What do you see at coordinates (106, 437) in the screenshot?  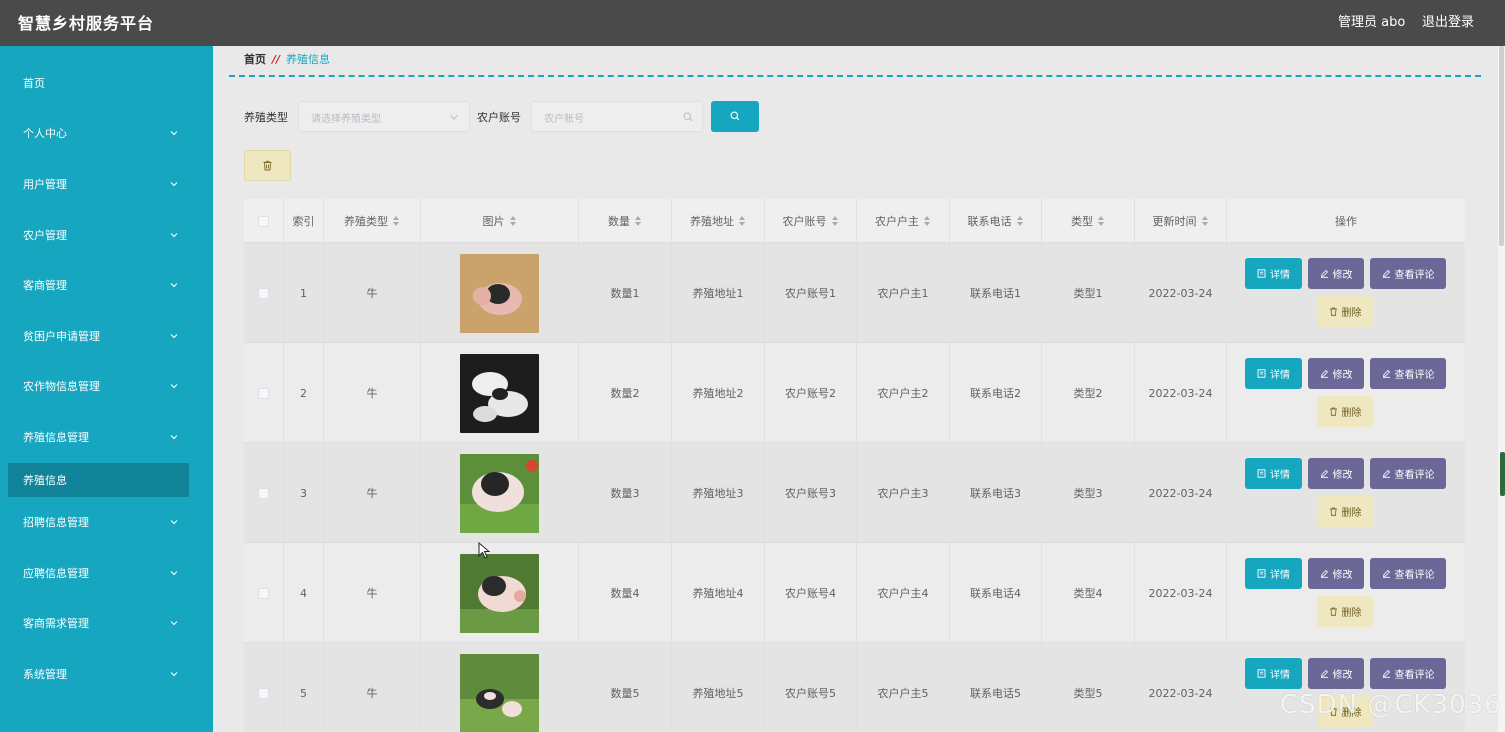 I see `sidebar-item-breeding-management: 养殖信息管理` at bounding box center [106, 437].